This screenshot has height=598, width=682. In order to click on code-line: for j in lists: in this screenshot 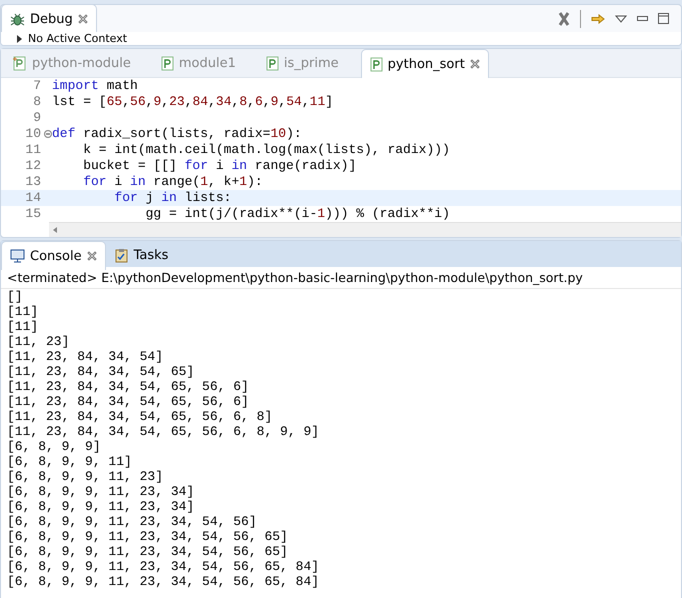, I will do `click(172, 198)`.